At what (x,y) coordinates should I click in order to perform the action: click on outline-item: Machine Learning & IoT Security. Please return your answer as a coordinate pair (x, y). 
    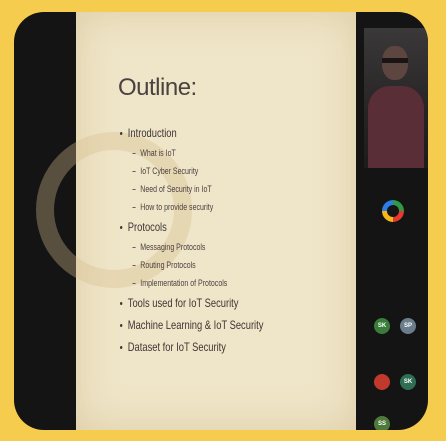
    Looking at the image, I should click on (206, 325).